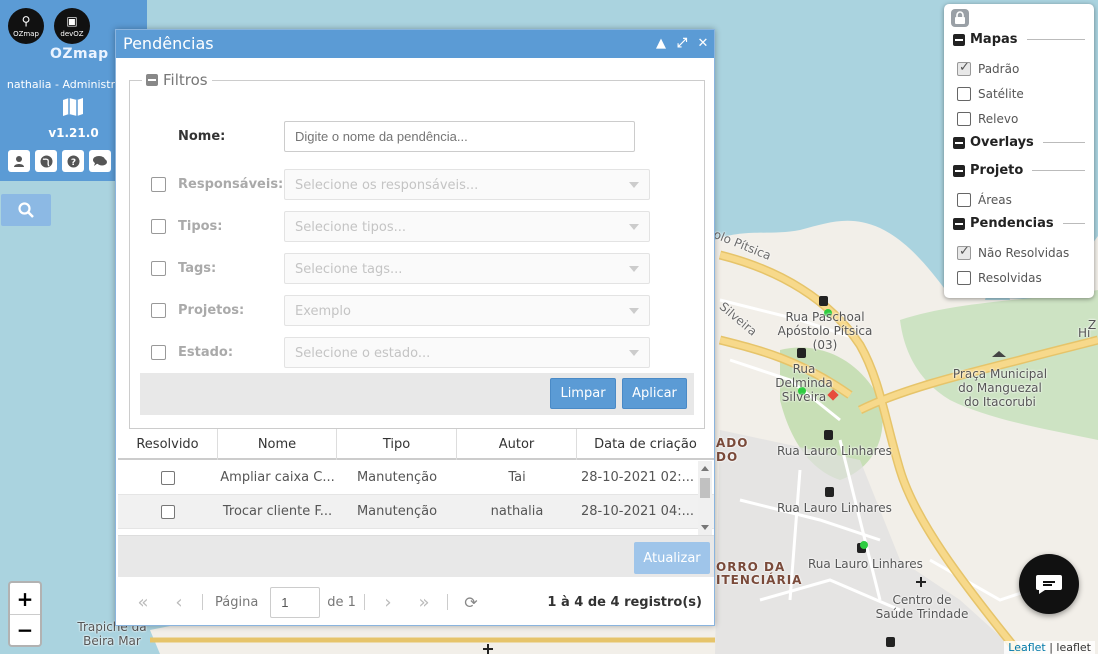  I want to click on devoz-logo: ▣ devOZ, so click(72, 26).